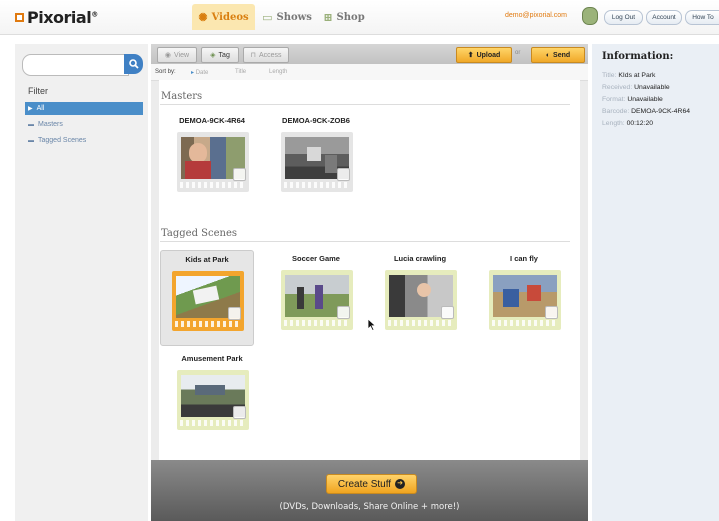  I want to click on tab-shop: ⊞ Shop, so click(344, 17).